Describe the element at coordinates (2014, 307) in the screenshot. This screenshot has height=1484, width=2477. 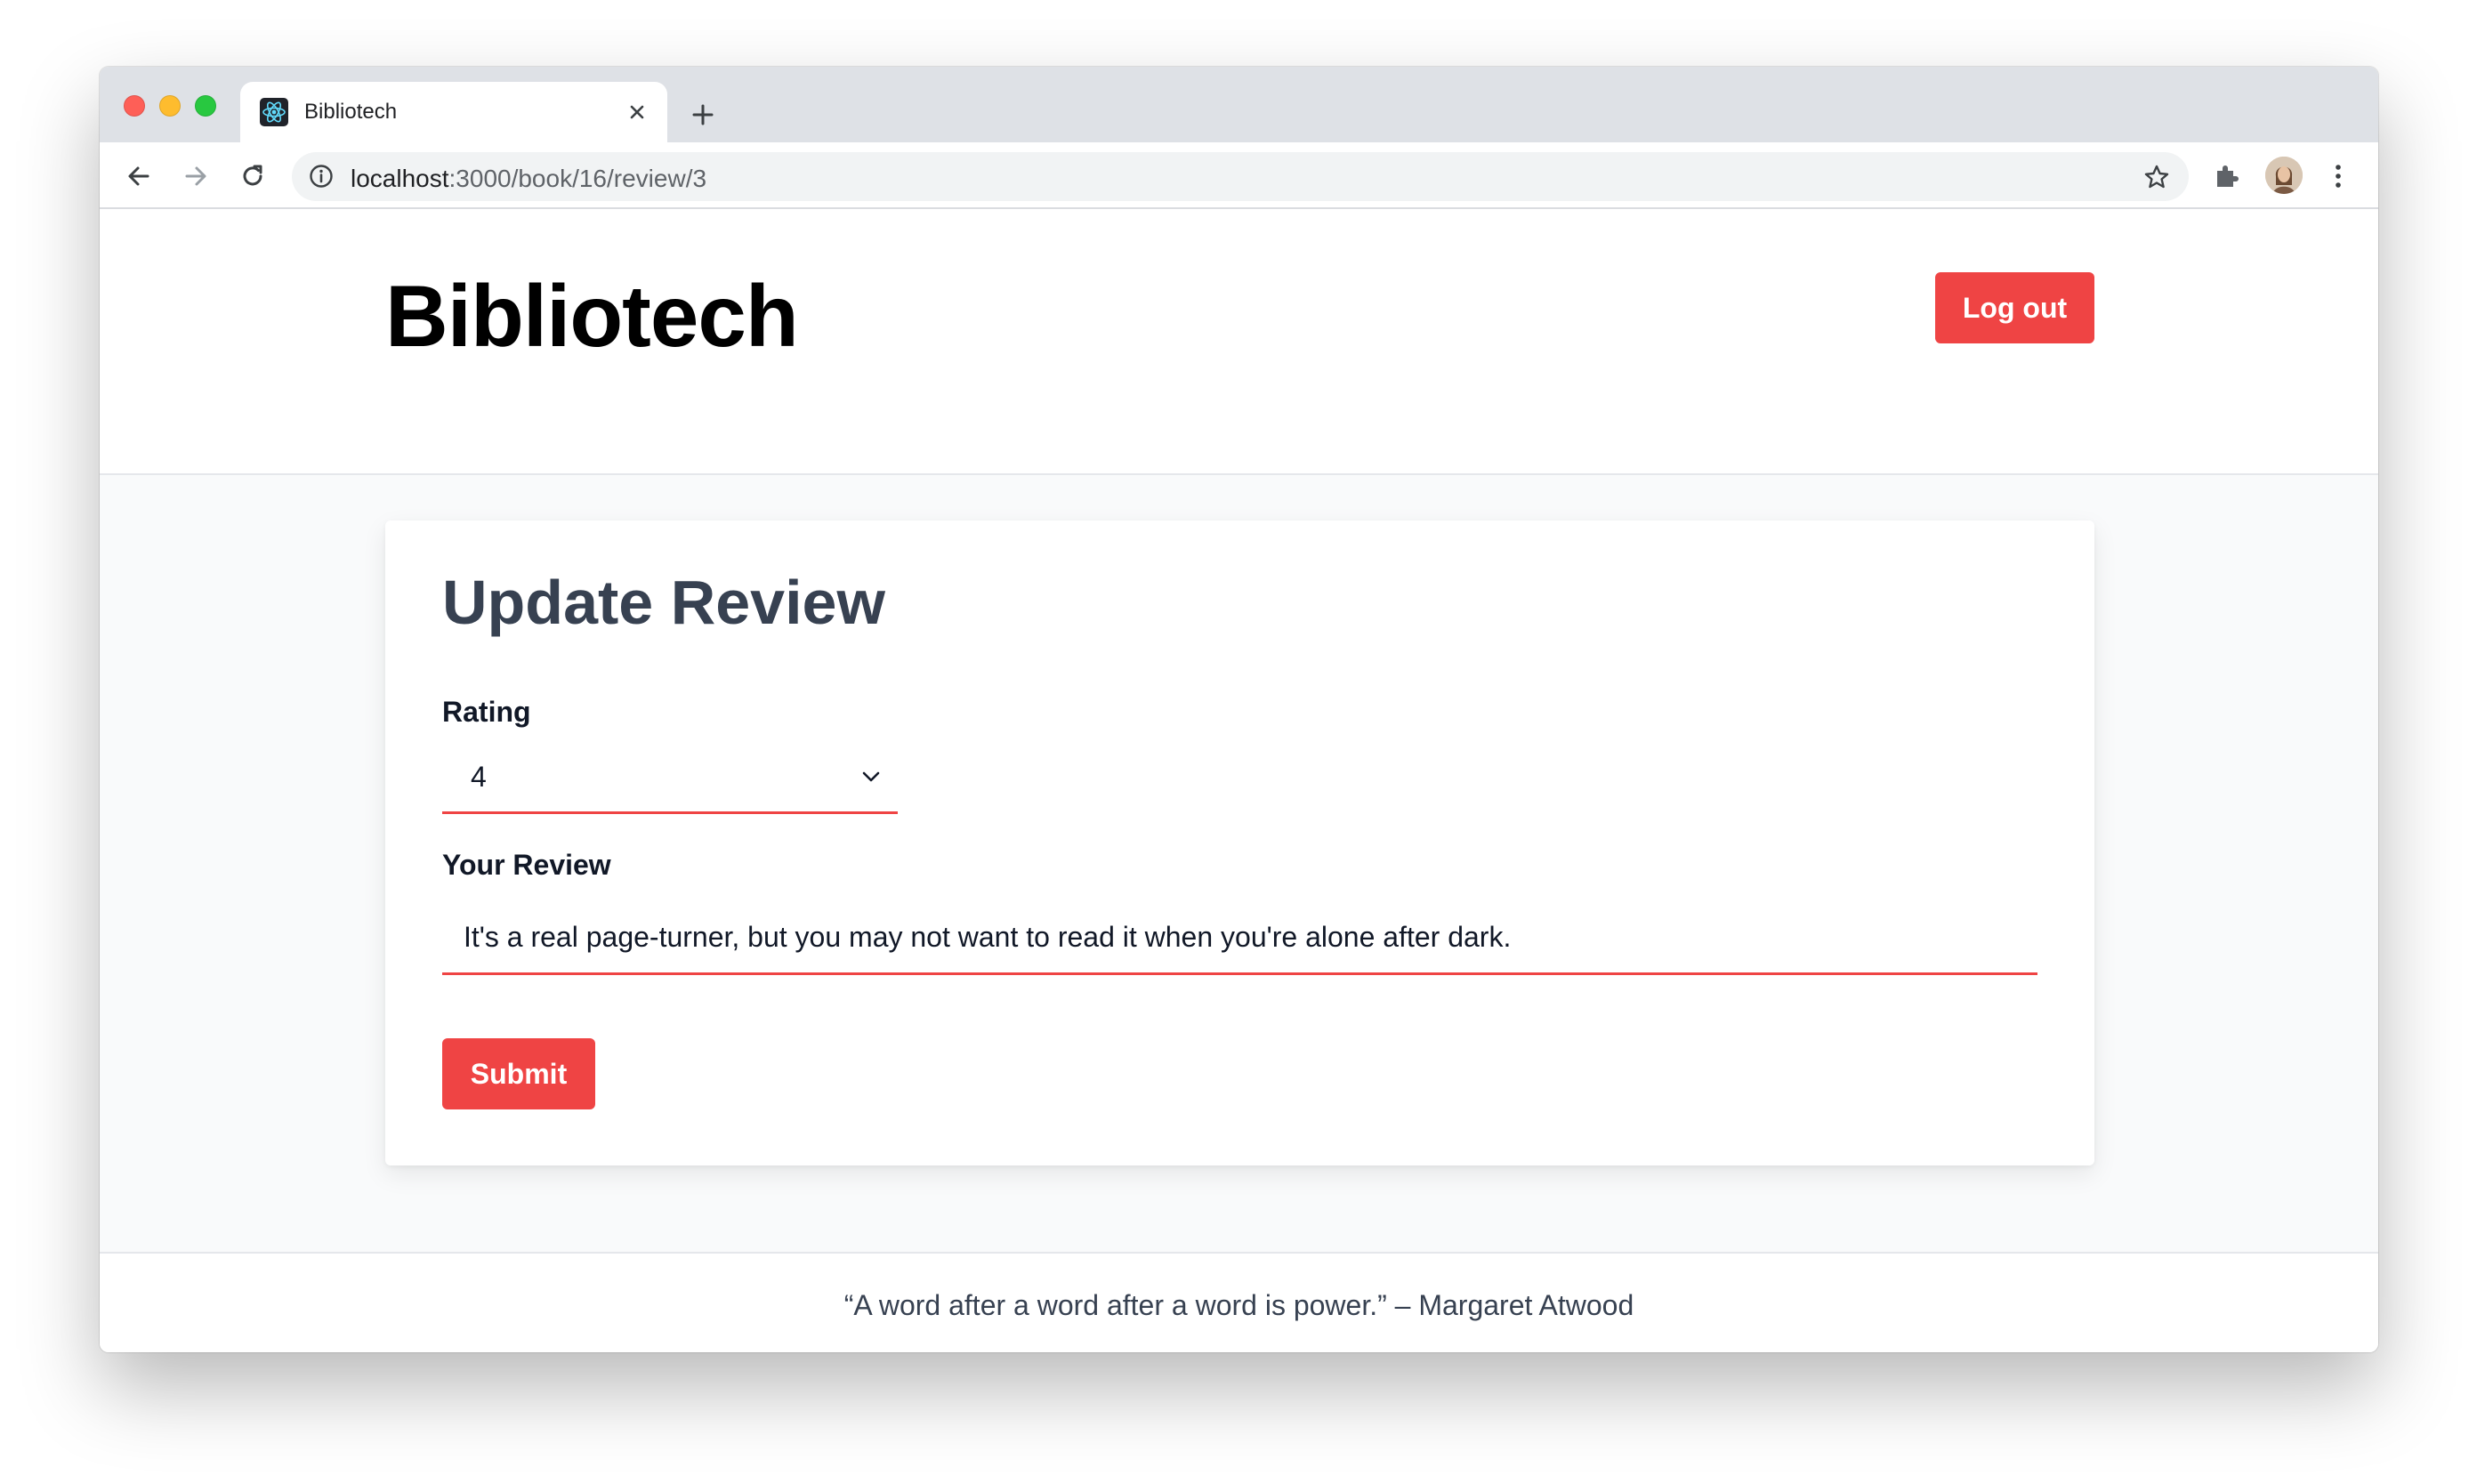
I see `logout-button: Log out` at that location.